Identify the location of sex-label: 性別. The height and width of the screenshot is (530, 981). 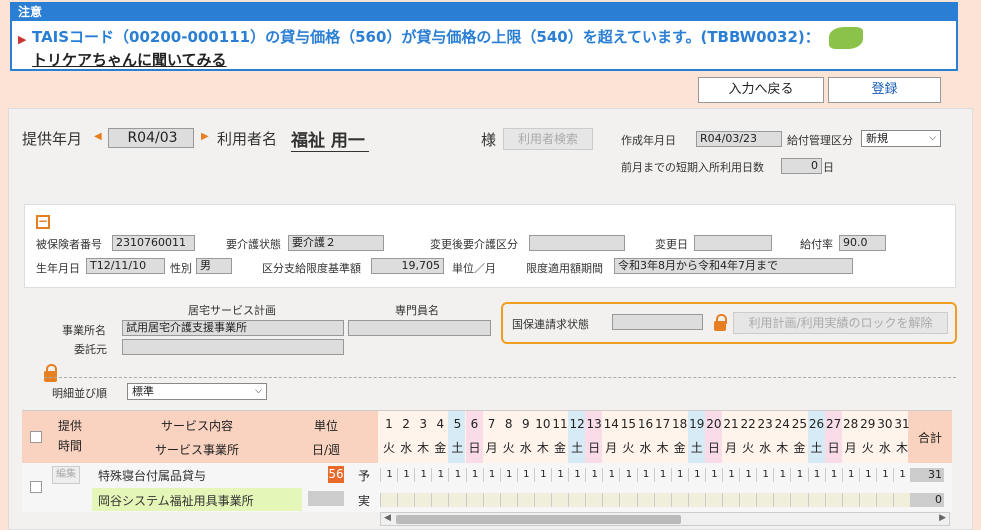
(181, 268).